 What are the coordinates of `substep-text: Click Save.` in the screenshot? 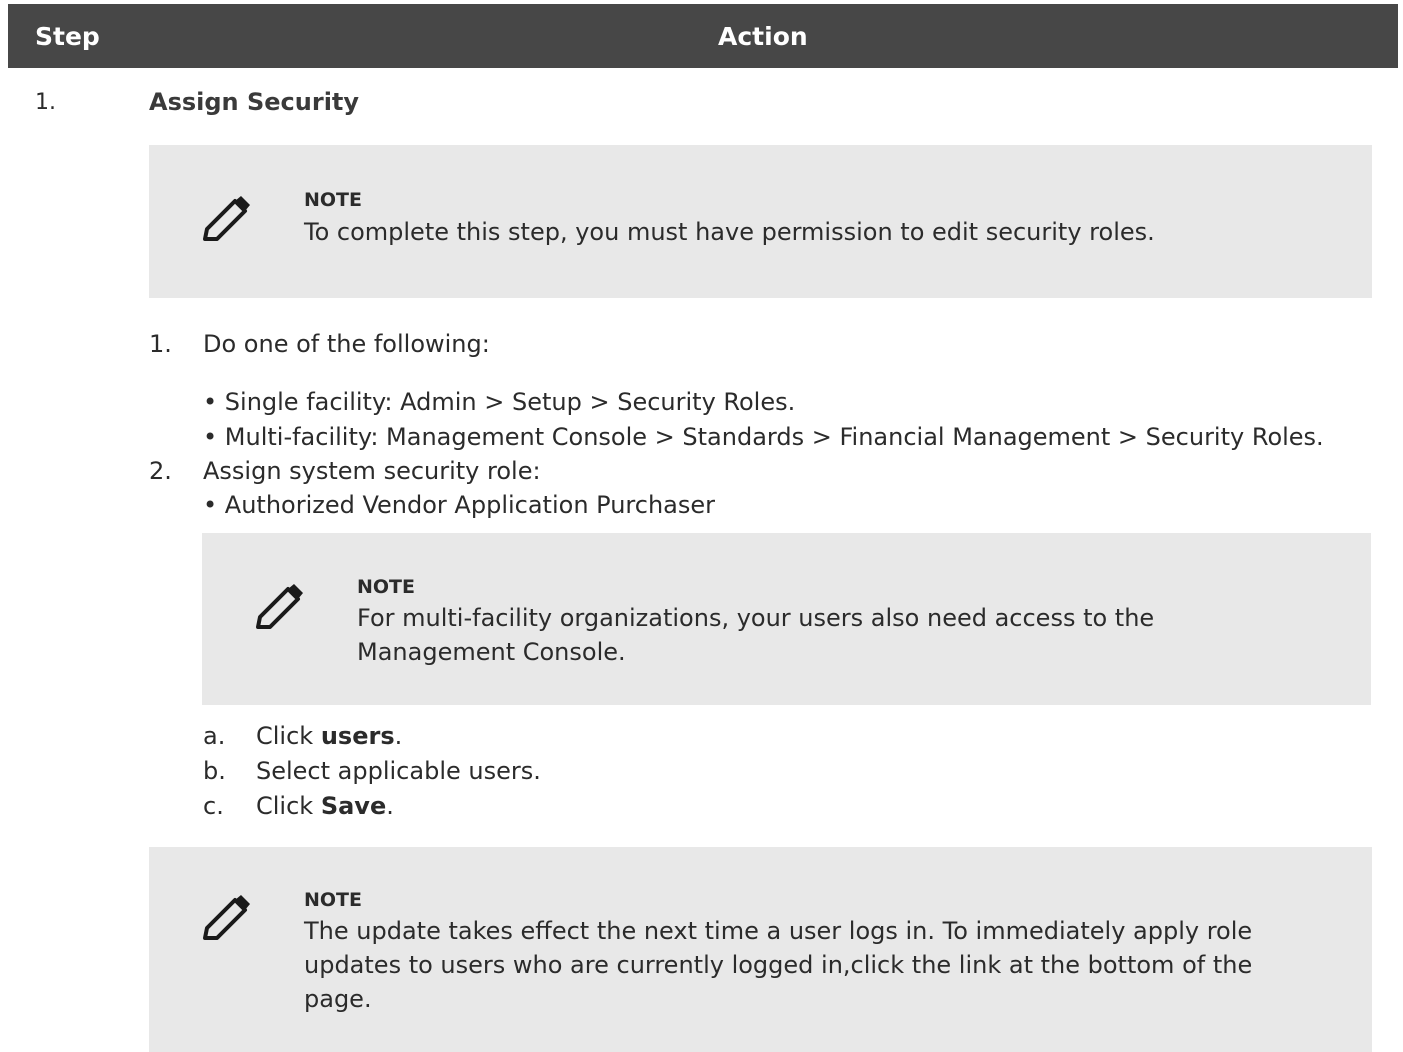 It's located at (325, 806).